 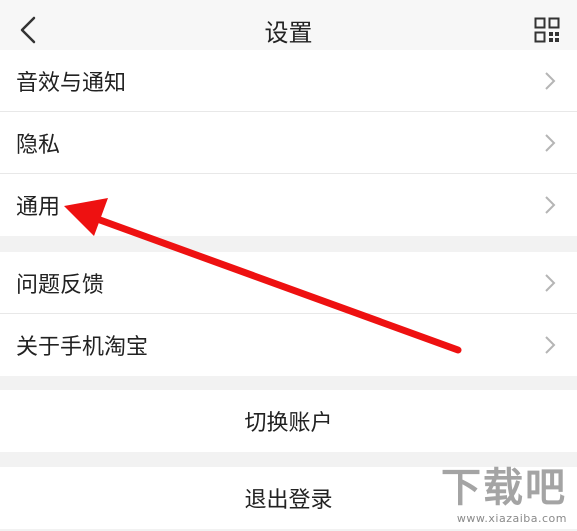 What do you see at coordinates (288, 205) in the screenshot?
I see `settings-item-general: 通用` at bounding box center [288, 205].